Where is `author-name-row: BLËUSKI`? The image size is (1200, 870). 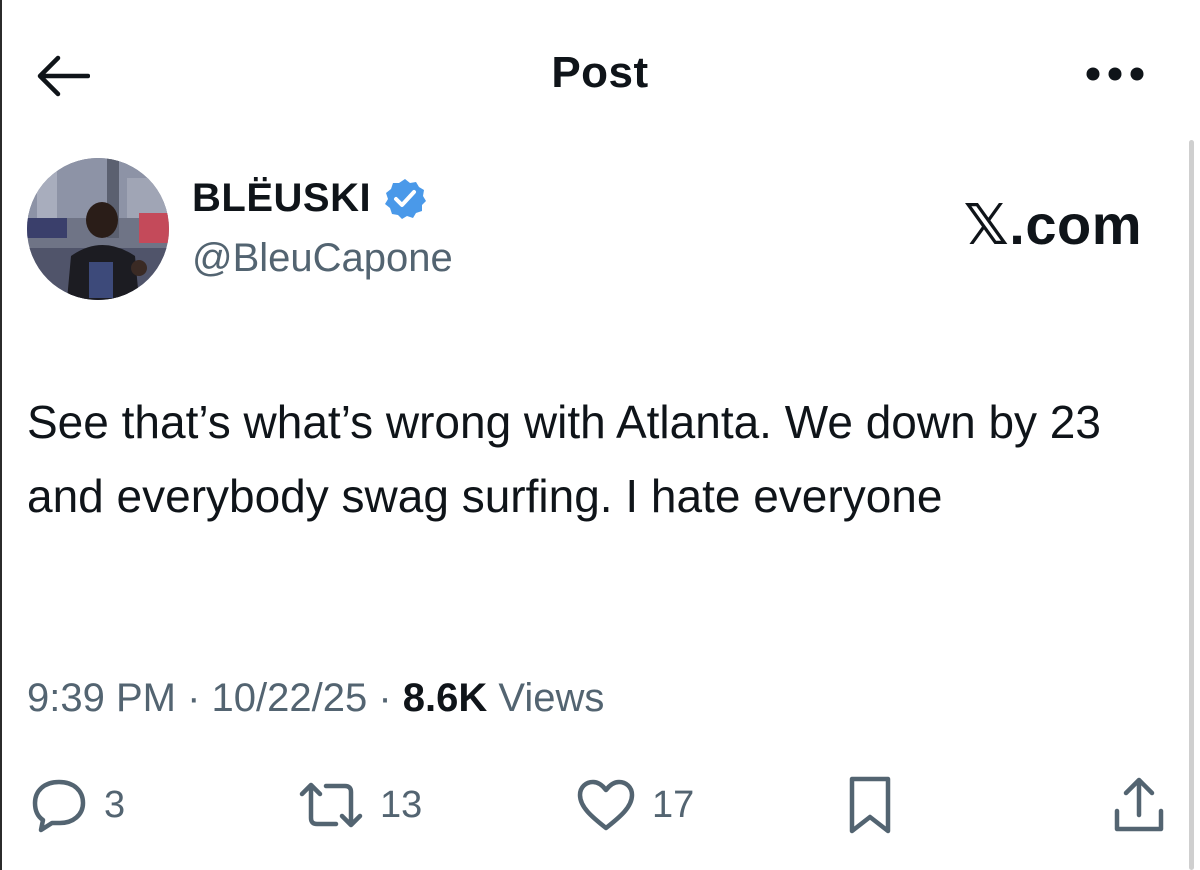
author-name-row: BLËUSKI is located at coordinates (309, 198).